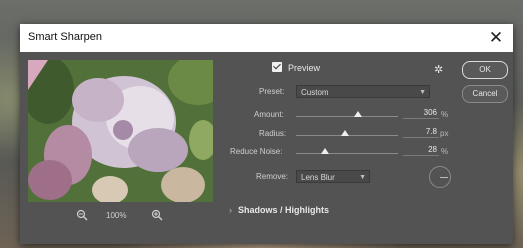 This screenshot has width=523, height=248. What do you see at coordinates (82, 215) in the screenshot?
I see `zoom-out-icon` at bounding box center [82, 215].